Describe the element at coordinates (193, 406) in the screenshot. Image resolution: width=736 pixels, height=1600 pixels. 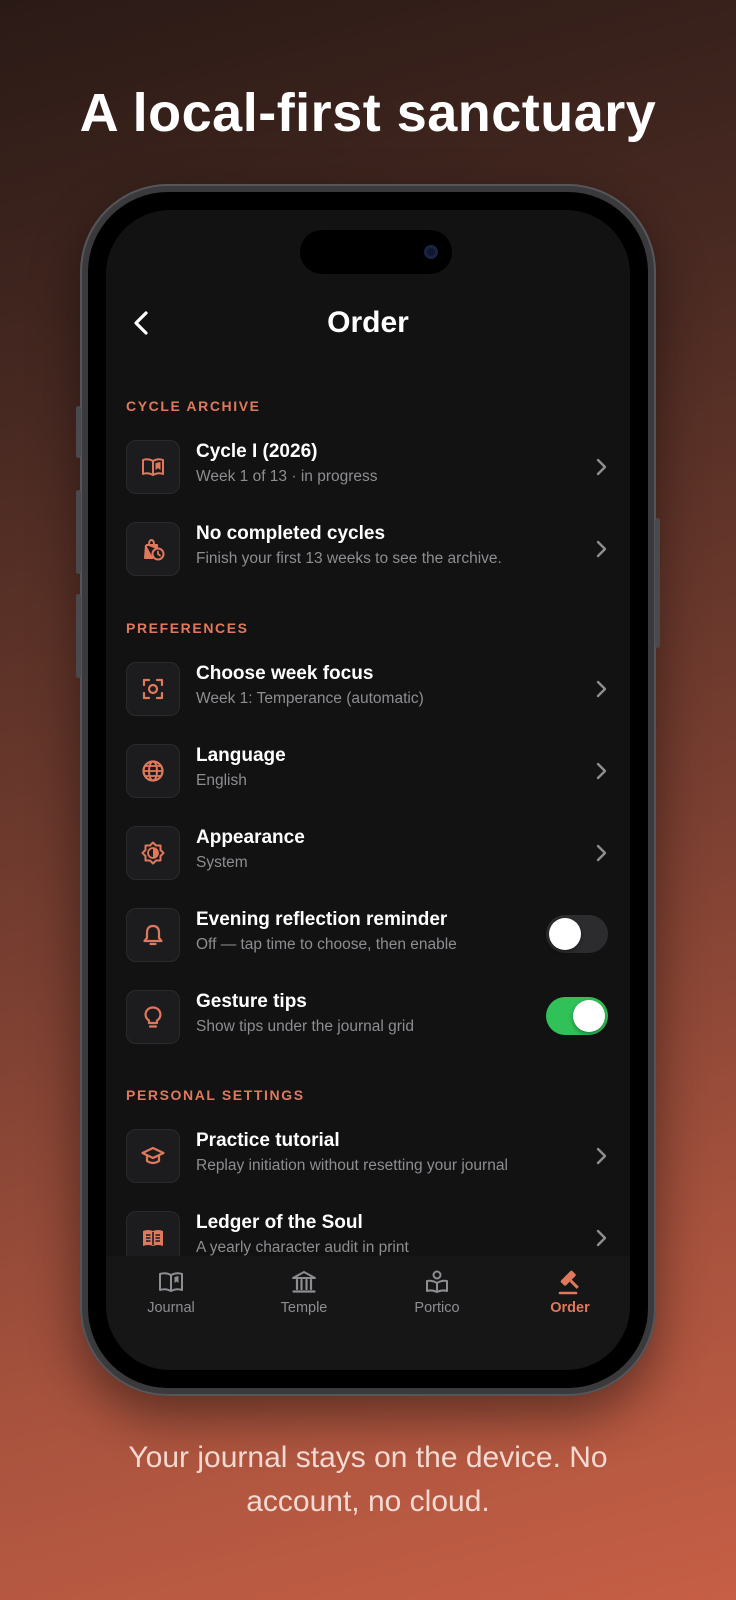
I see `section-label-cycle-archive: CYCLE ARCHIVE` at that location.